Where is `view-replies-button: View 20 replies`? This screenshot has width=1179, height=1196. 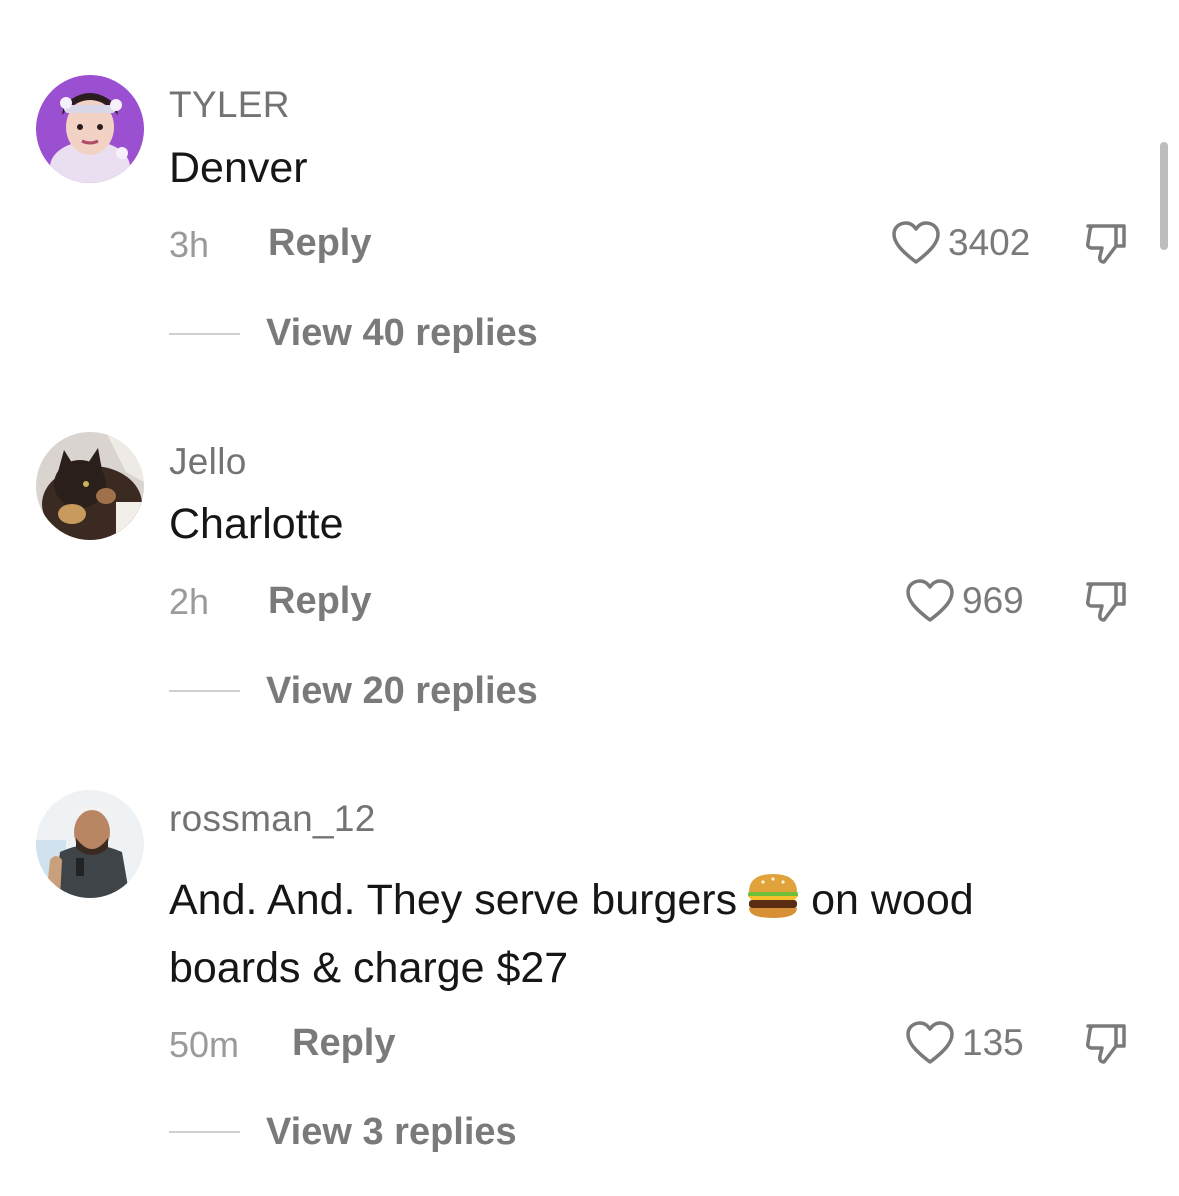 view-replies-button: View 20 replies is located at coordinates (402, 691).